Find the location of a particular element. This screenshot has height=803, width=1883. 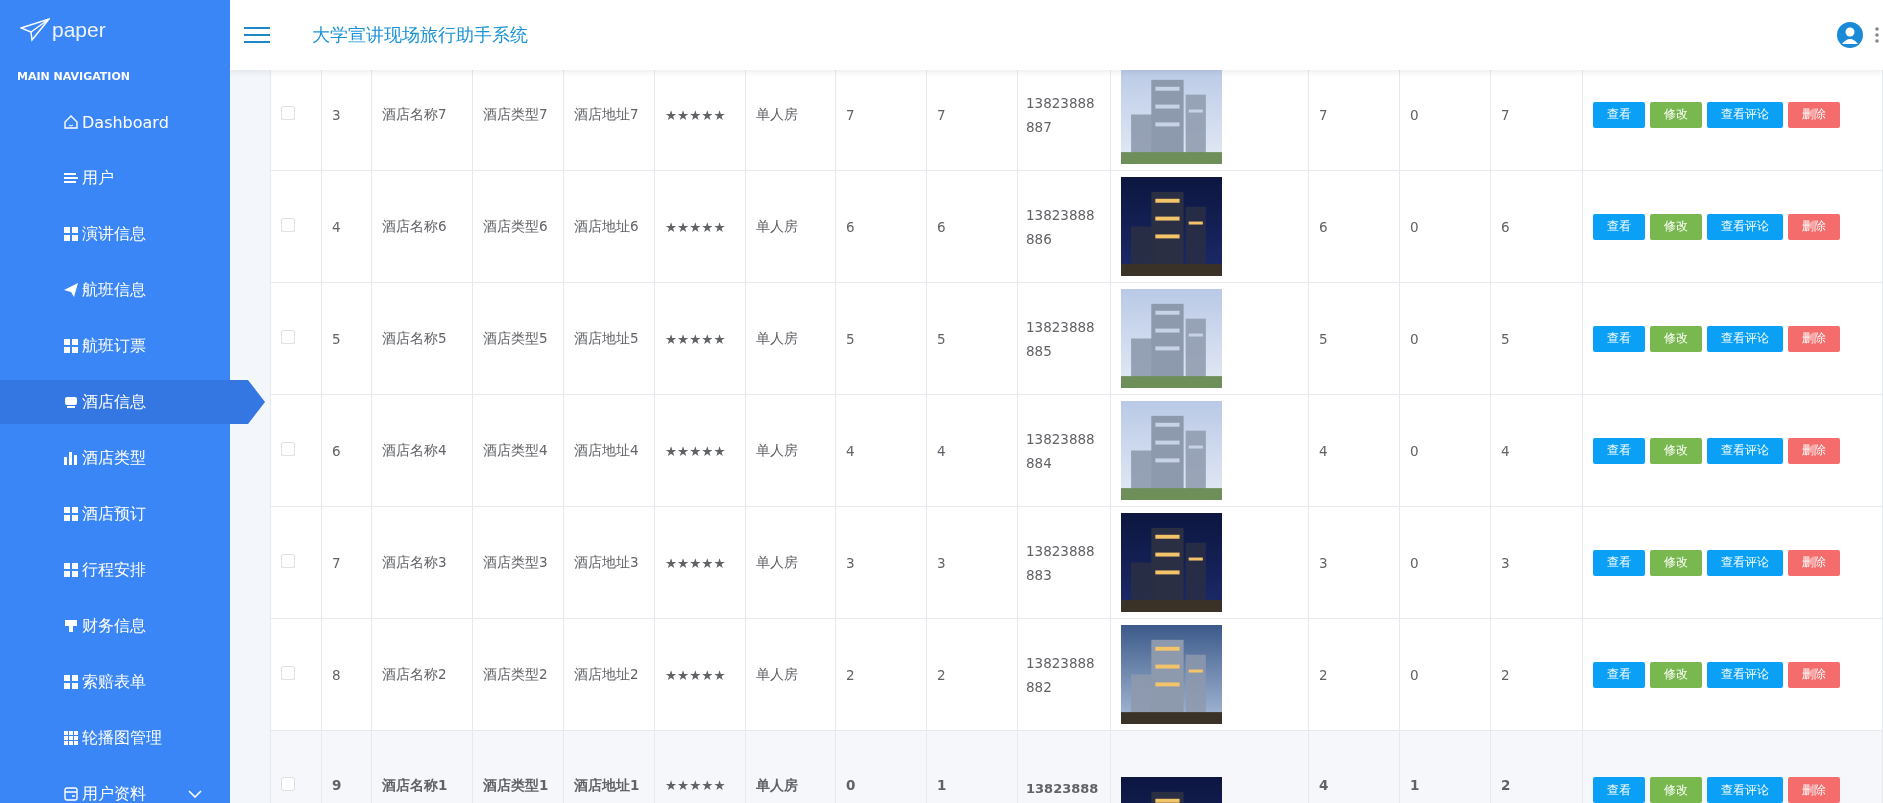

table-cell-text: 13823888886 is located at coordinates (1061, 227).